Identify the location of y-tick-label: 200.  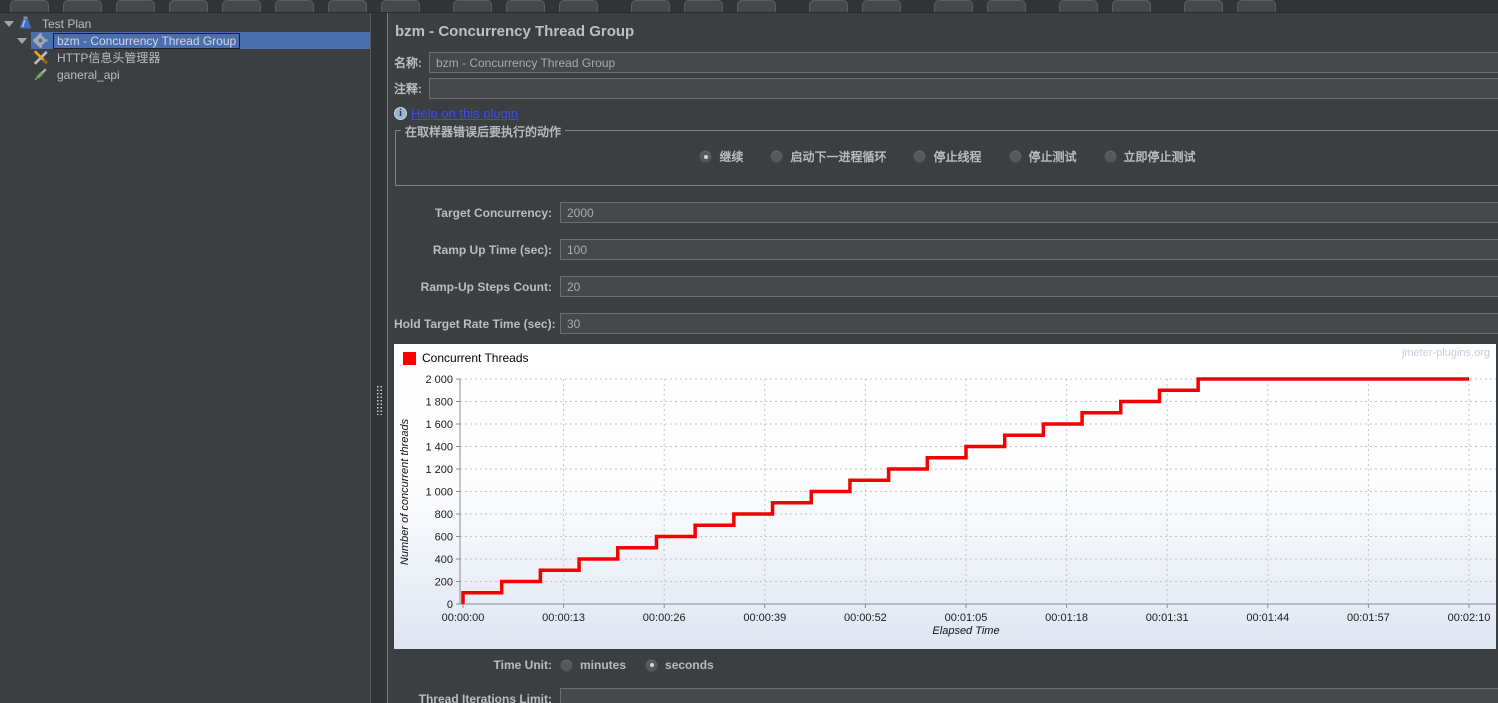
(444, 583).